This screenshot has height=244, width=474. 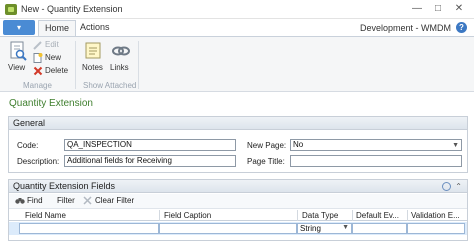 I want to click on tab-home: Home, so click(x=57, y=28).